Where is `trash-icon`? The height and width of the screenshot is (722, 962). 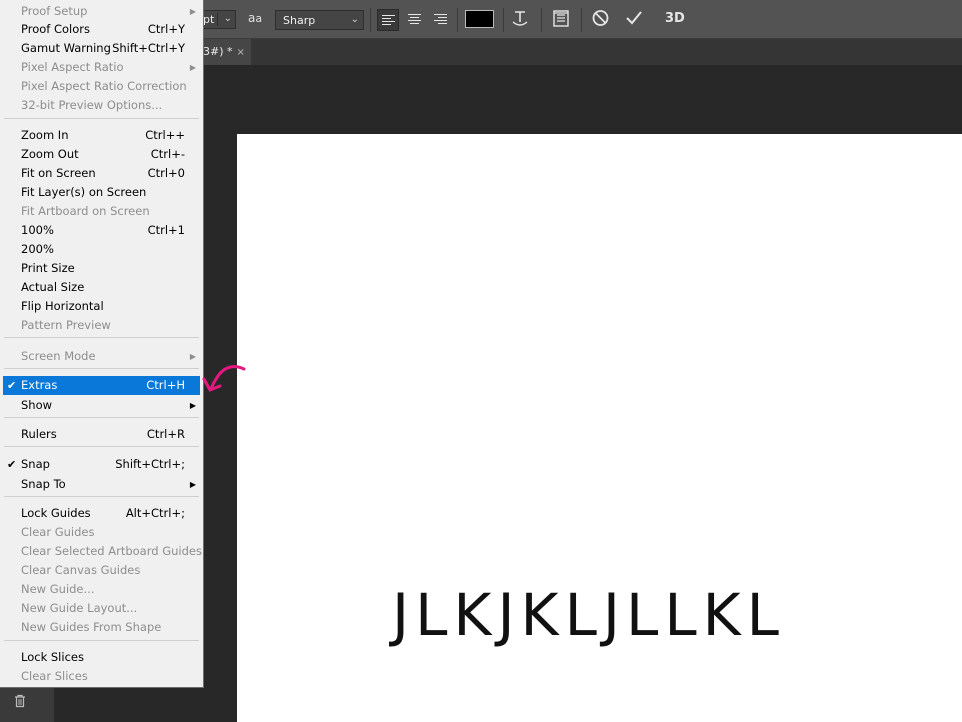 trash-icon is located at coordinates (20, 702).